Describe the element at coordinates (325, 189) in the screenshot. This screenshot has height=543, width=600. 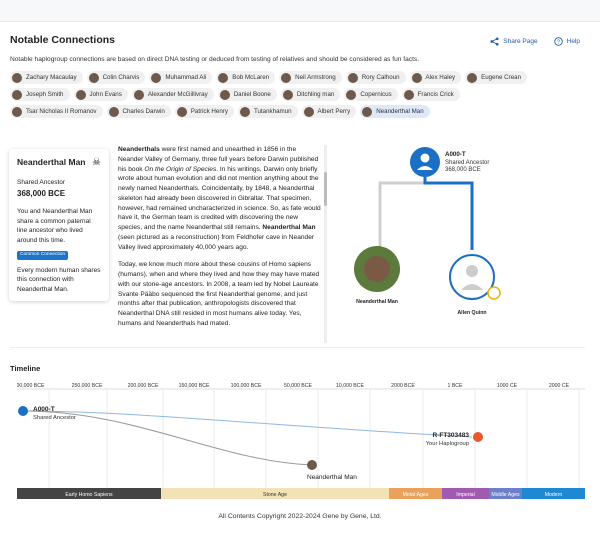
I see `scroll-thumb` at that location.